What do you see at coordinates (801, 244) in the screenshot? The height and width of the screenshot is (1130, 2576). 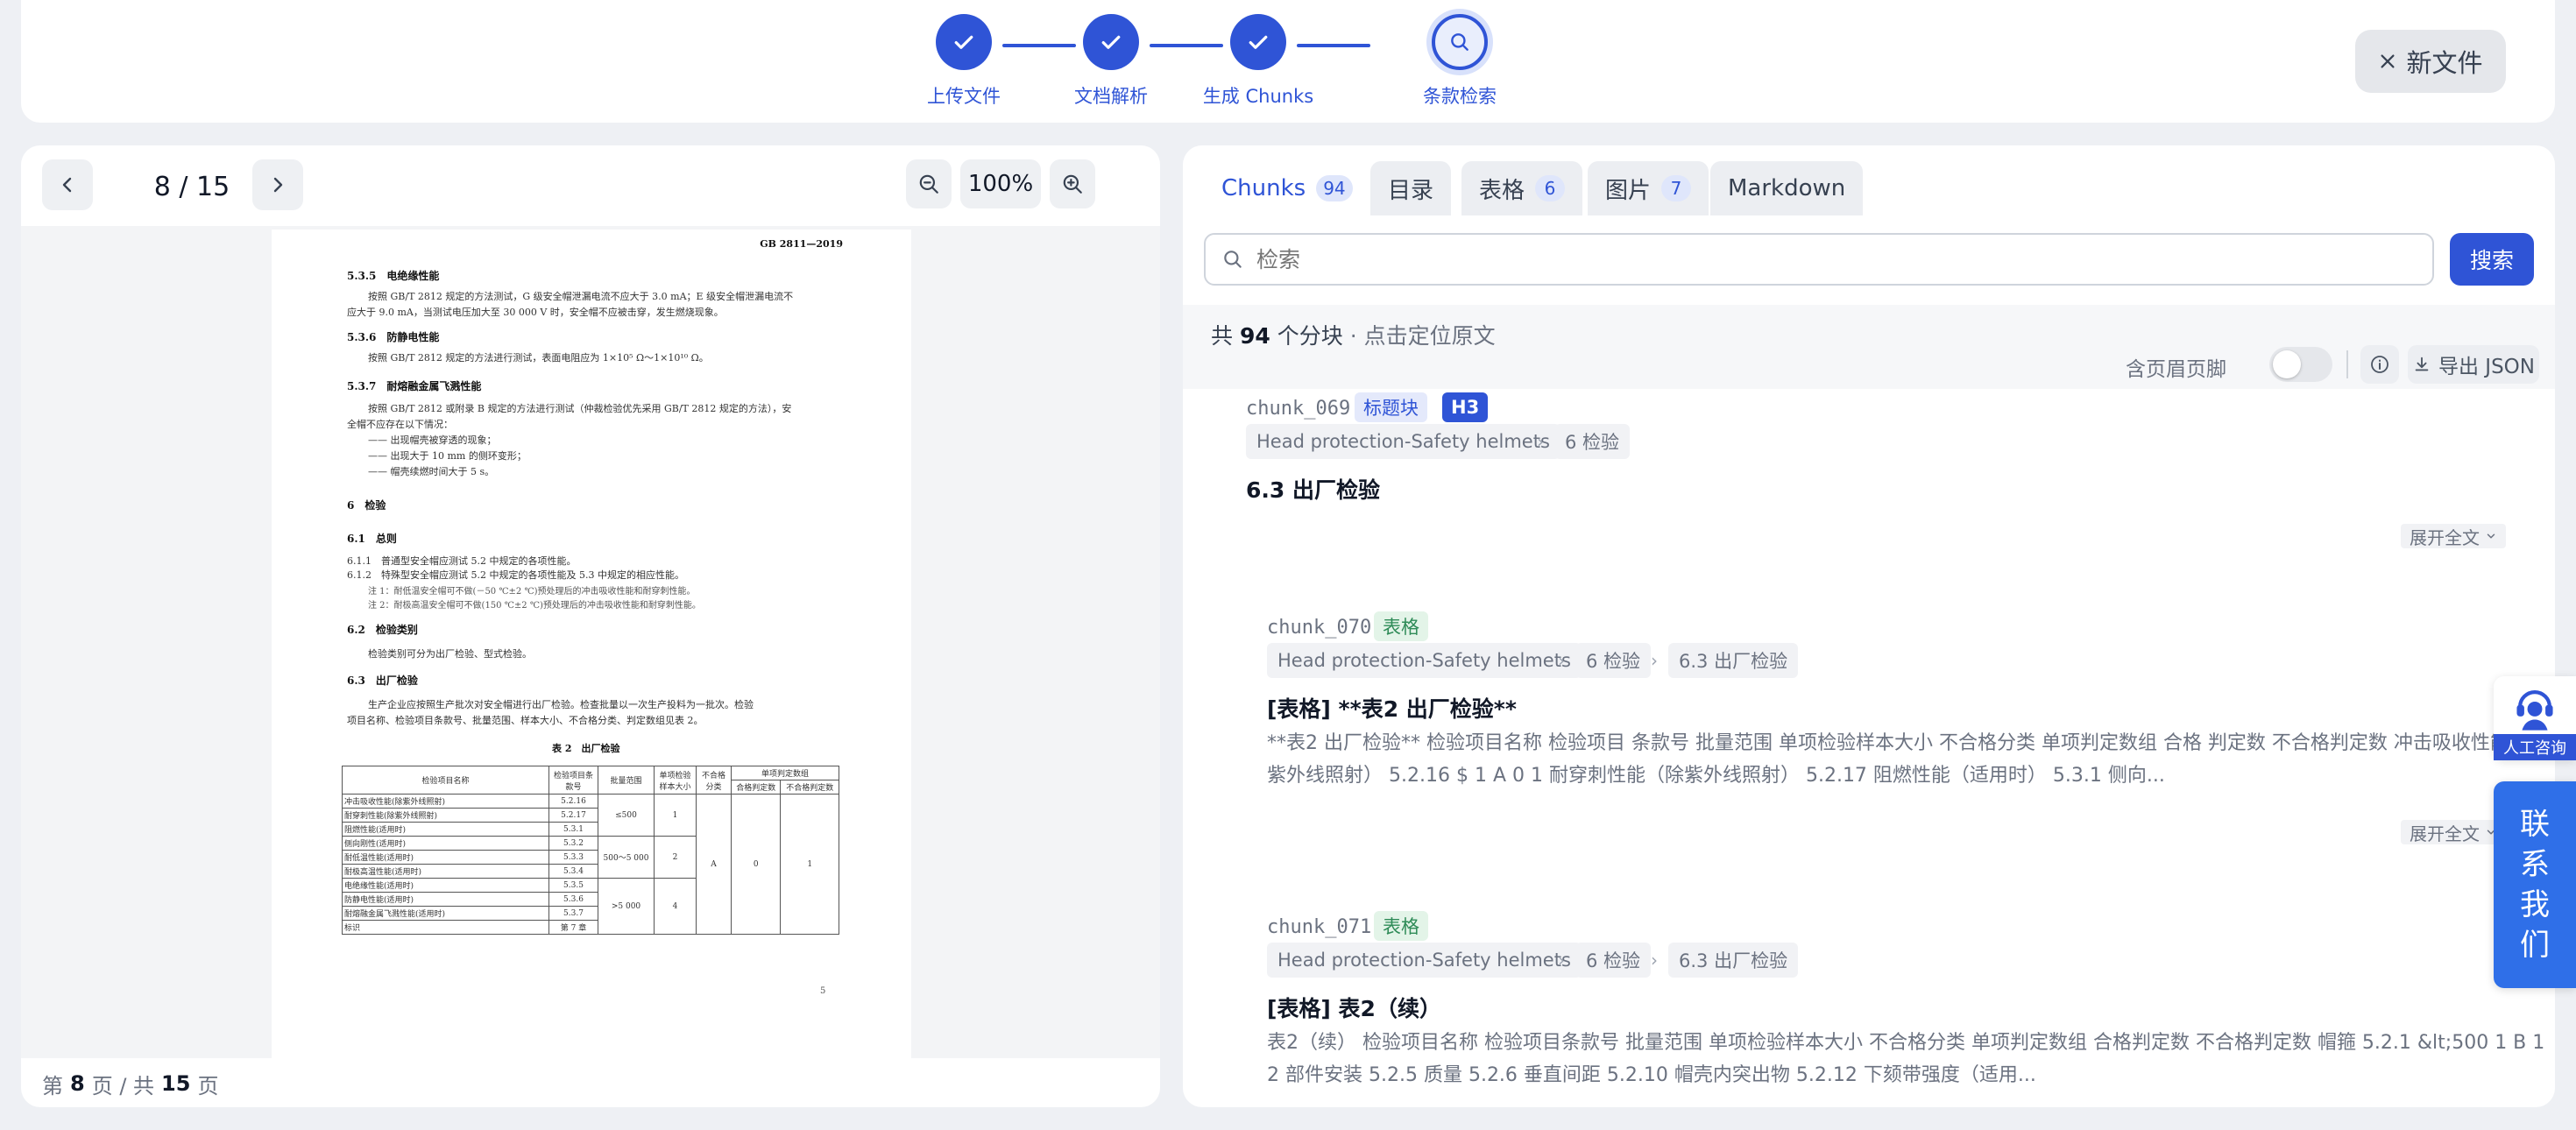 I see `pdf-standard-number: GB 2811—2019` at bounding box center [801, 244].